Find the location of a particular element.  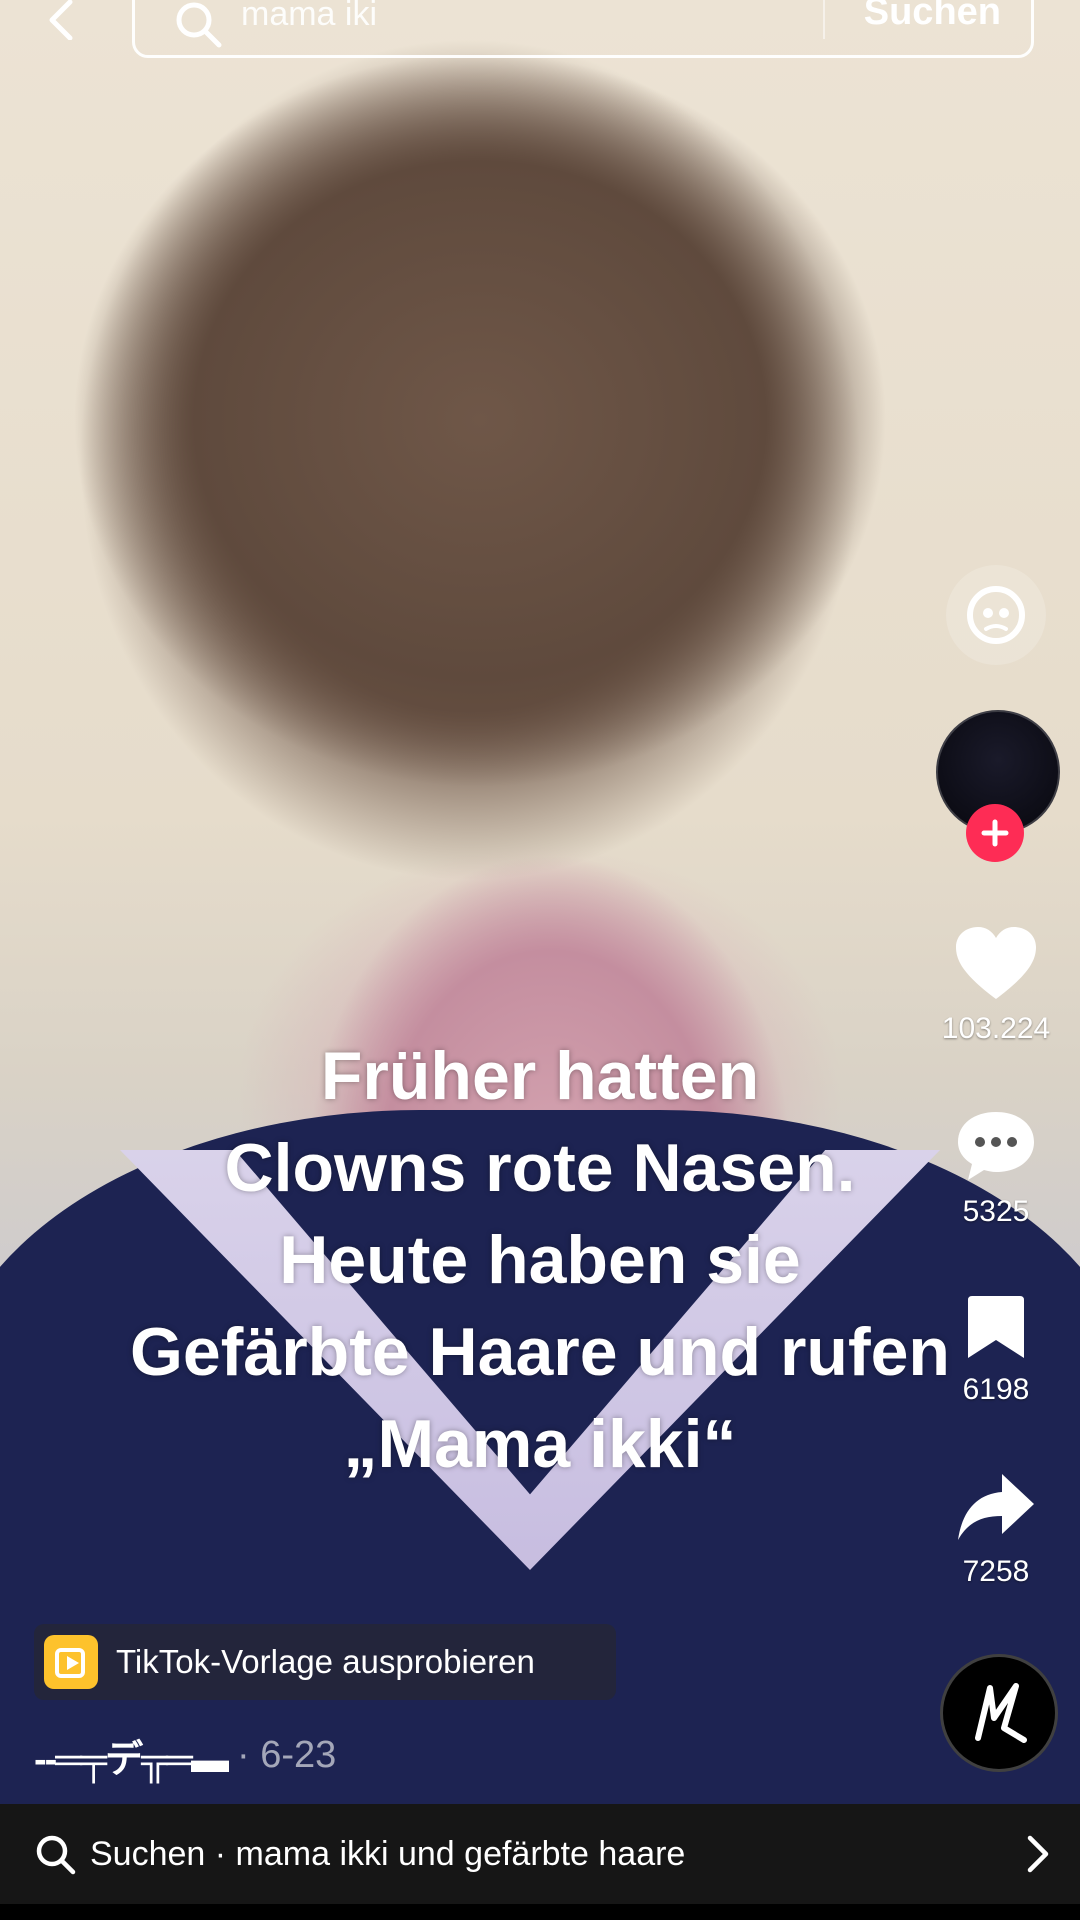

sticker-face-icon is located at coordinates (996, 615).